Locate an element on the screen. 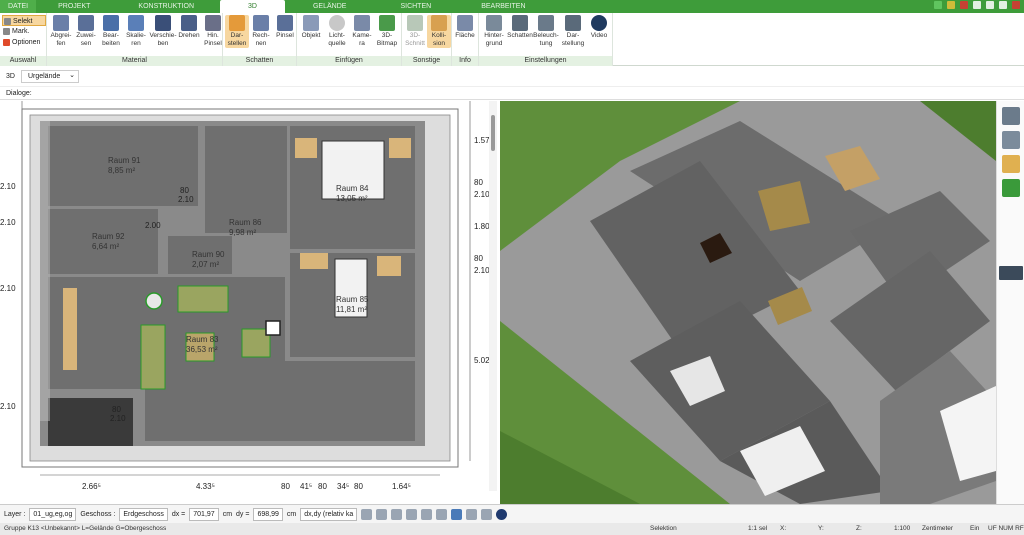  bitmap-3d-button: 3D- Bitmap is located at coordinates (387, 31).